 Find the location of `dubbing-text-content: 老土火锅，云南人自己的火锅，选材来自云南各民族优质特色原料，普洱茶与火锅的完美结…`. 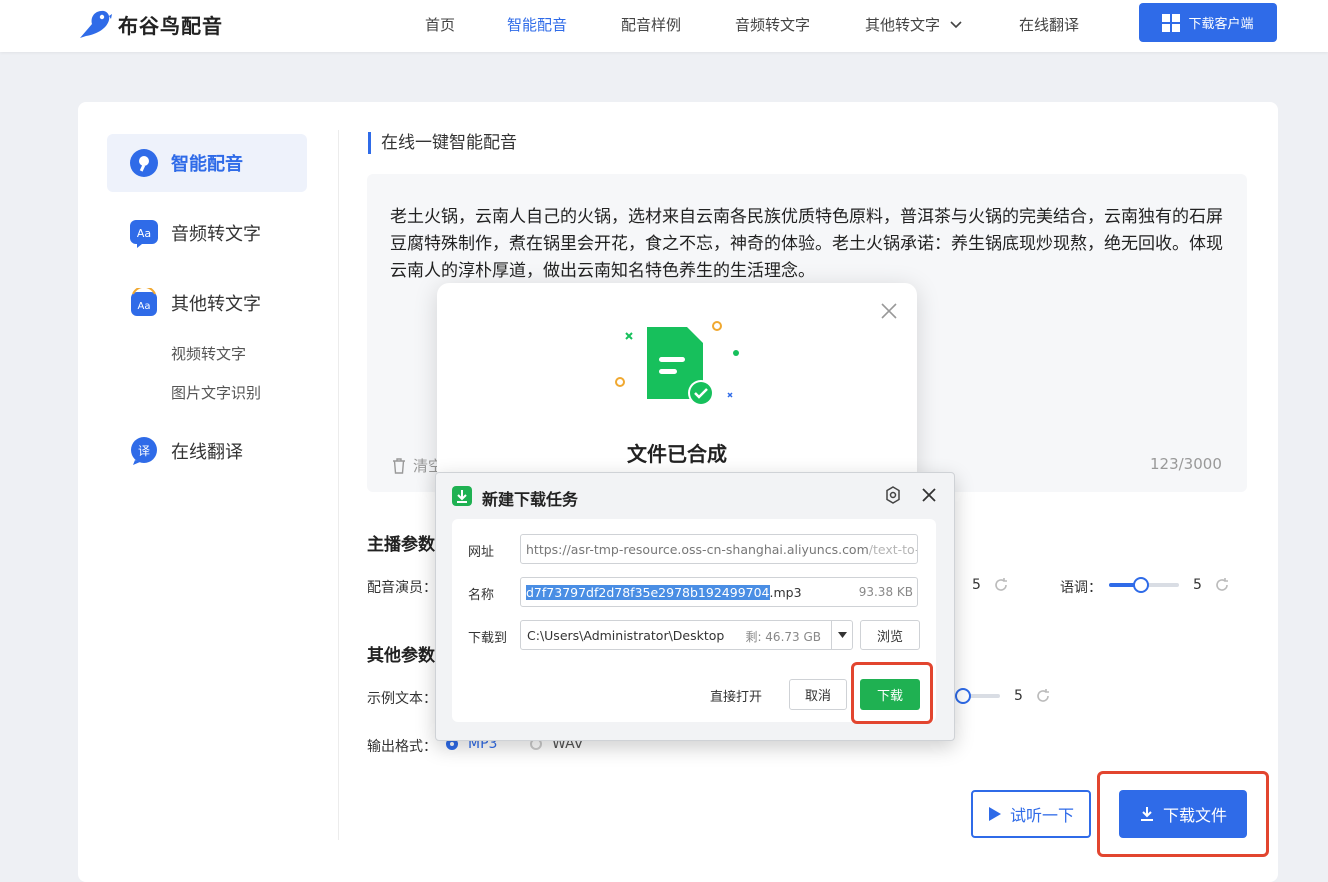

dubbing-text-content: 老土火锅，云南人自己的火锅，选材来自云南各民族优质特色原料，普洱茶与火锅的完美结… is located at coordinates (808, 244).